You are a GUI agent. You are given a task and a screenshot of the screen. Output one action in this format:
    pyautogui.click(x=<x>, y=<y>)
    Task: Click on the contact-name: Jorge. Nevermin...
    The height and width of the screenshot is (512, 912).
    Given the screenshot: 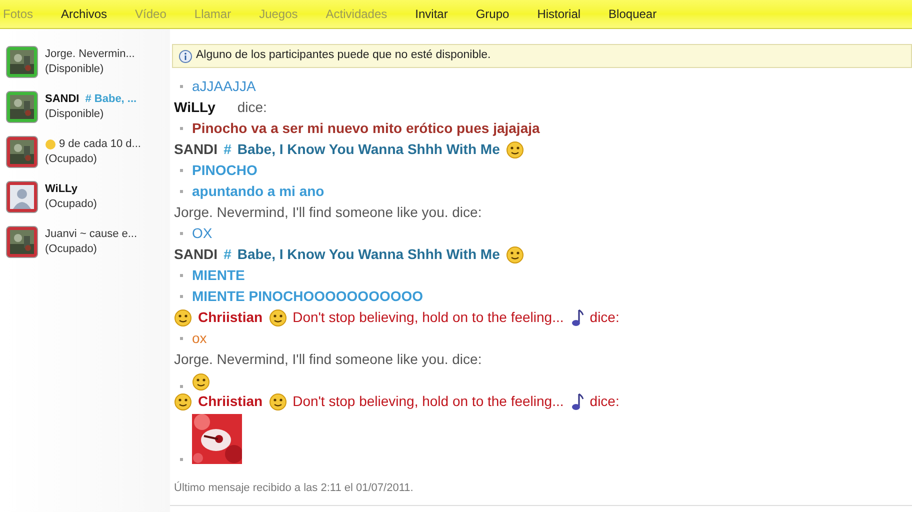 What is the action you would take?
    pyautogui.click(x=90, y=54)
    